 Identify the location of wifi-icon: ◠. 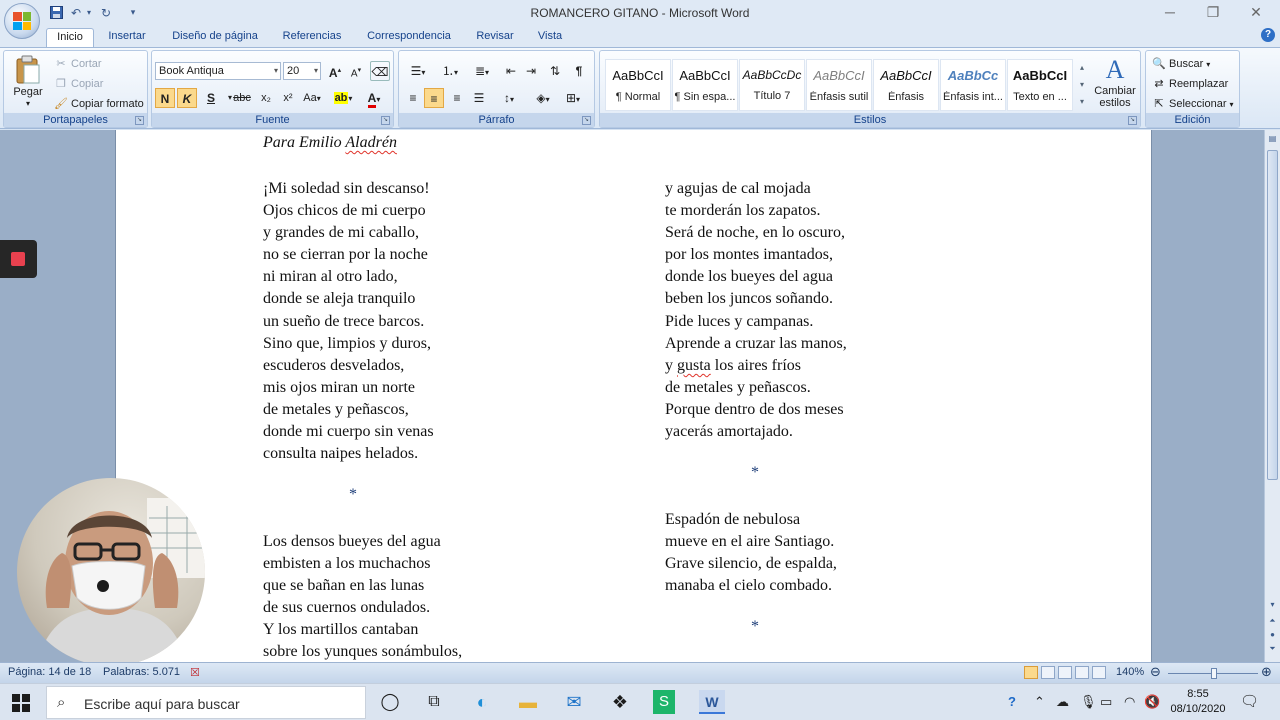
(1129, 702).